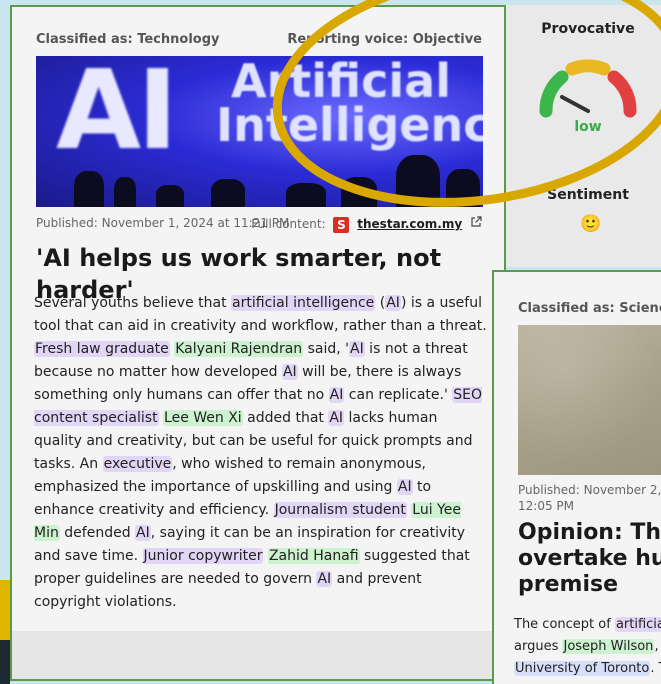 This screenshot has height=684, width=661. I want to click on hero-text-line2: Intelligence, so click(349, 125).